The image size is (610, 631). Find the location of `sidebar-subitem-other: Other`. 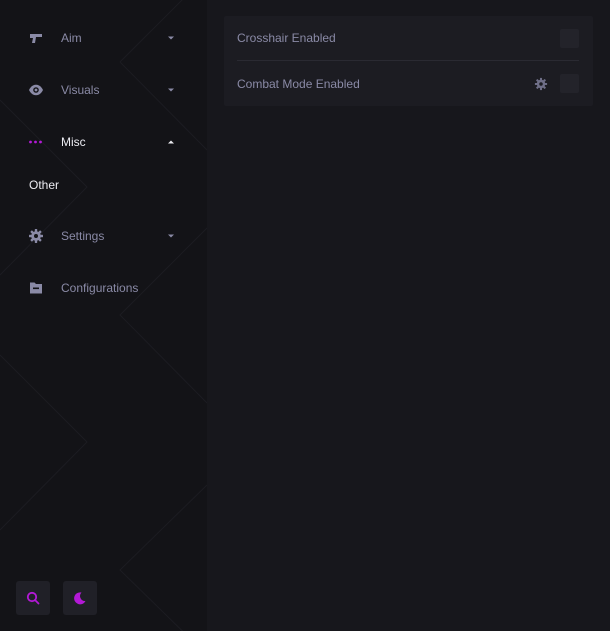

sidebar-subitem-other: Other is located at coordinates (44, 185).